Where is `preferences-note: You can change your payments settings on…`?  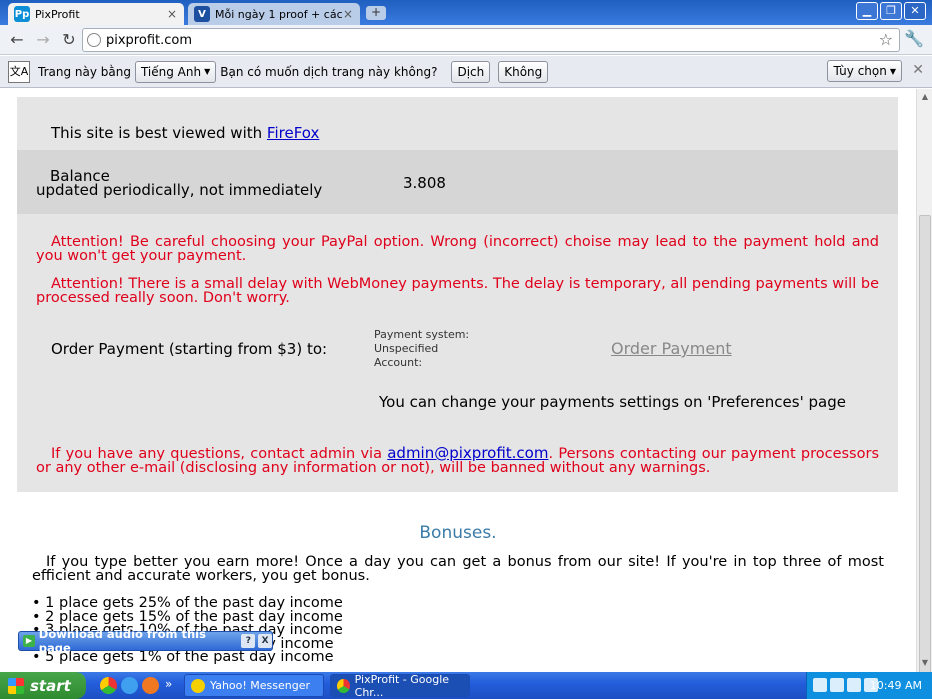 preferences-note: You can change your payments settings on… is located at coordinates (612, 402).